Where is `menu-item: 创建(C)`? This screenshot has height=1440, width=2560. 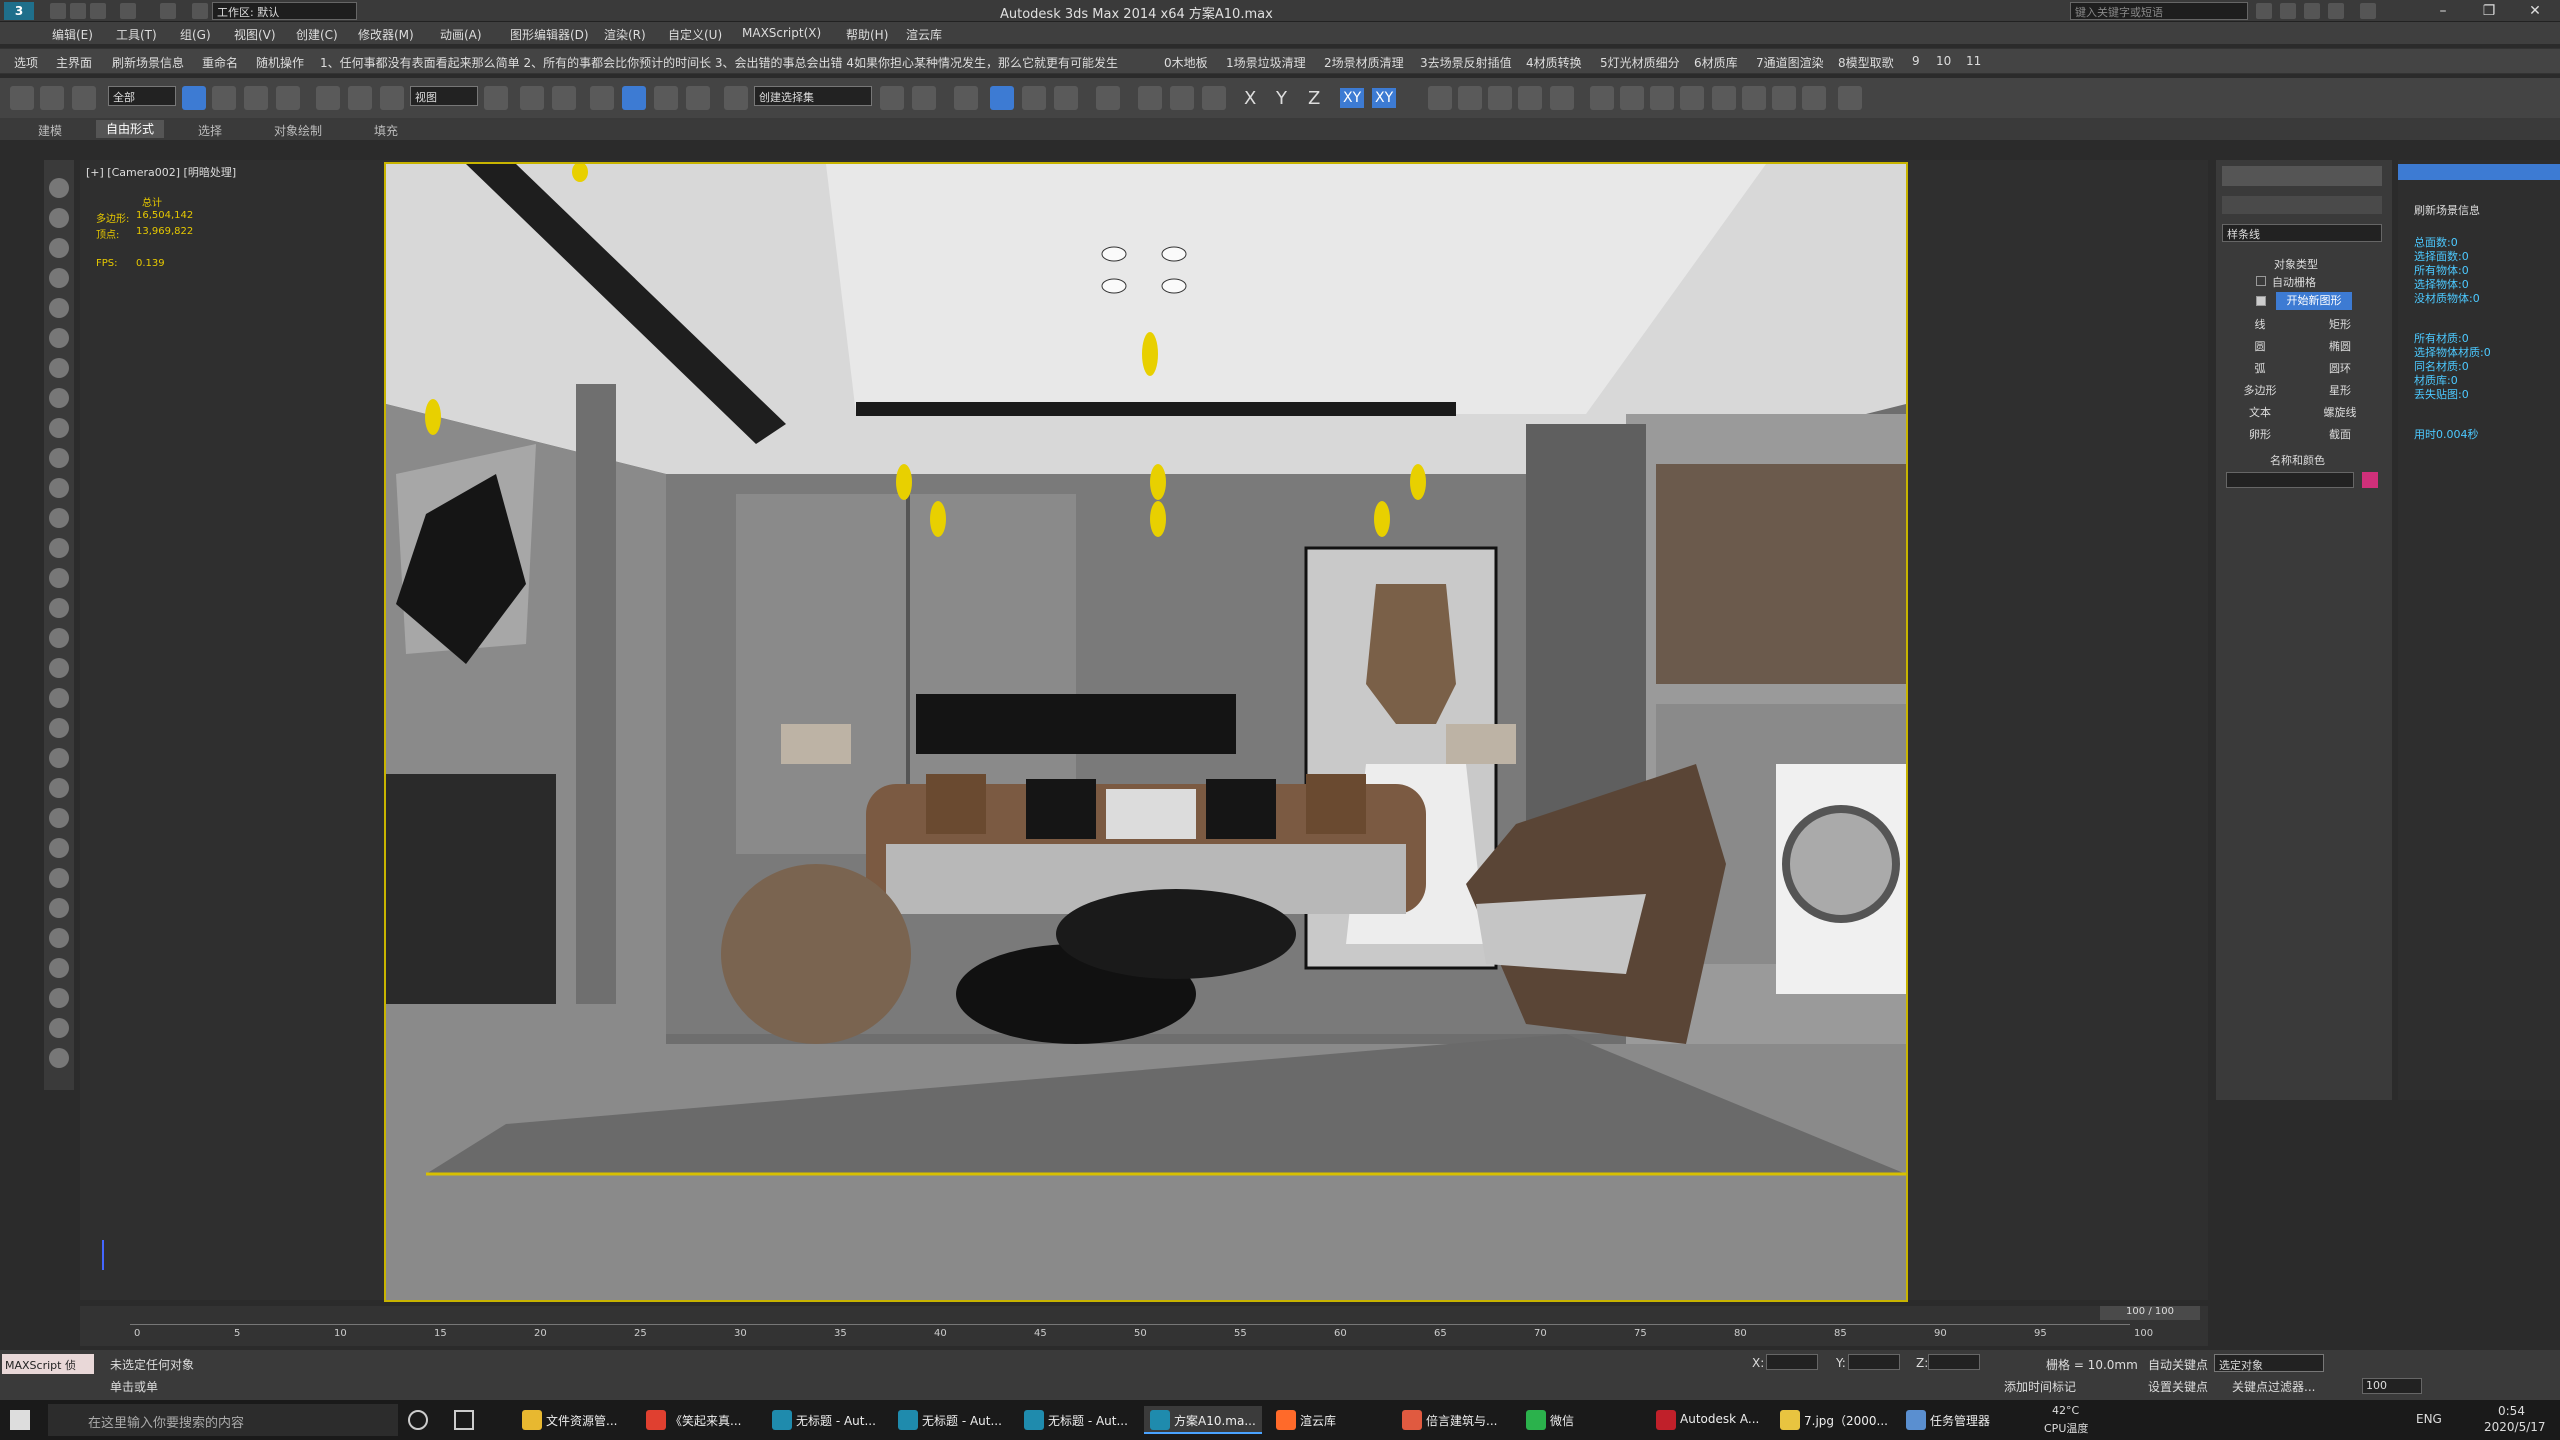 menu-item: 创建(C) is located at coordinates (317, 34).